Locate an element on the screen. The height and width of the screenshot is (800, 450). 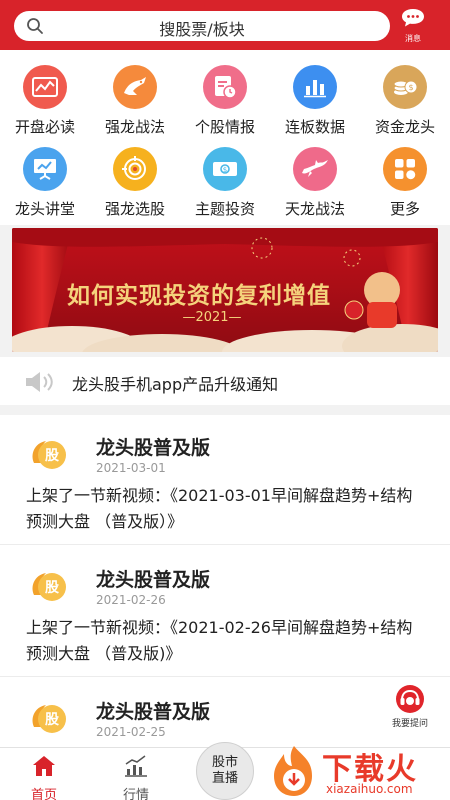
grid-item-xuangu: 强龙选股 is located at coordinates (135, 187).